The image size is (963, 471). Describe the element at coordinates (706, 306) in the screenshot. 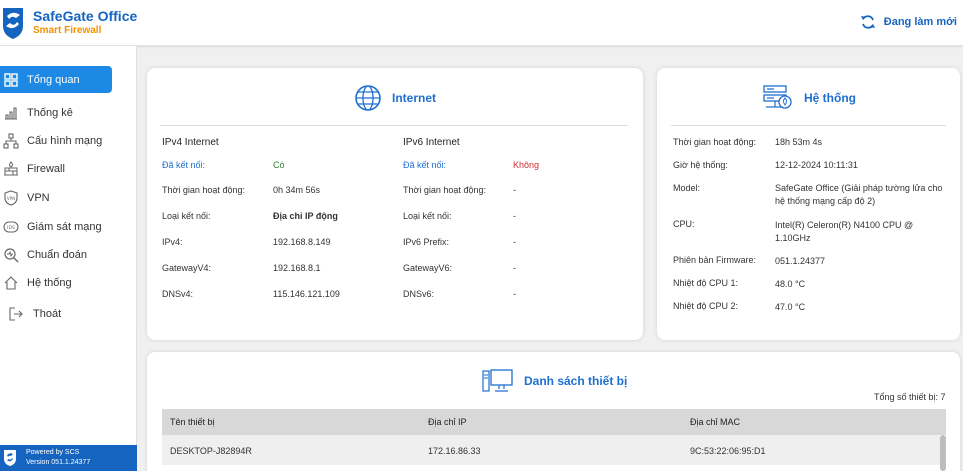

I see `system-label: Nhiệt độ CPU 2:` at that location.